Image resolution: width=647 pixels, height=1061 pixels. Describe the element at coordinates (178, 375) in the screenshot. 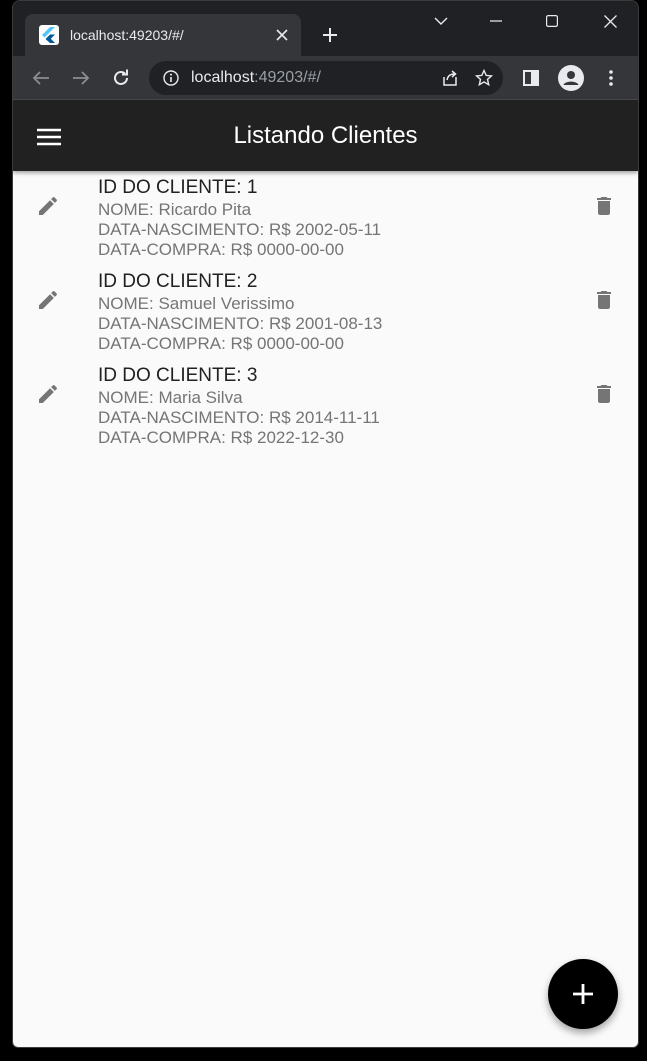

I see `client-id: ID DO CLIENTE: 3` at that location.